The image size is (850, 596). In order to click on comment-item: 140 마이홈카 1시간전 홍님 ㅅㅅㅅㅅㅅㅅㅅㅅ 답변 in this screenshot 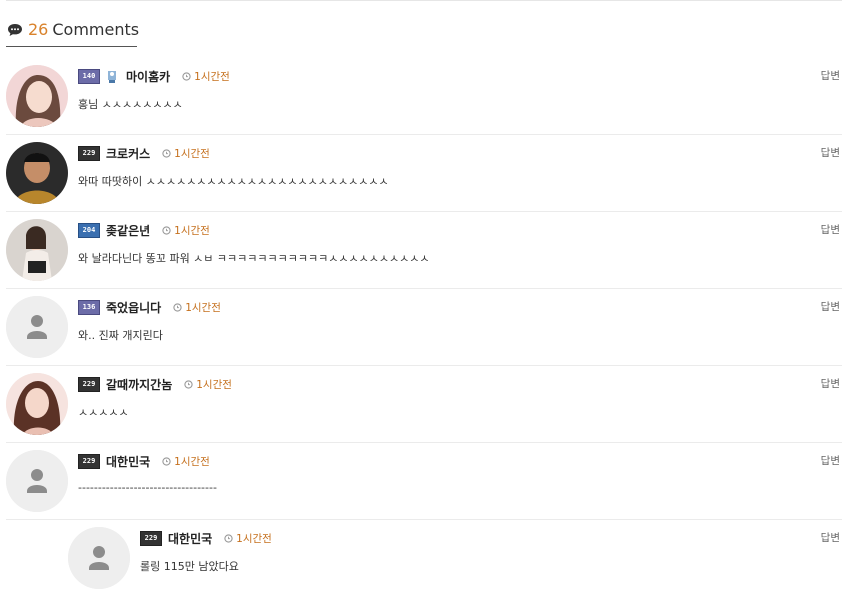, I will do `click(424, 96)`.